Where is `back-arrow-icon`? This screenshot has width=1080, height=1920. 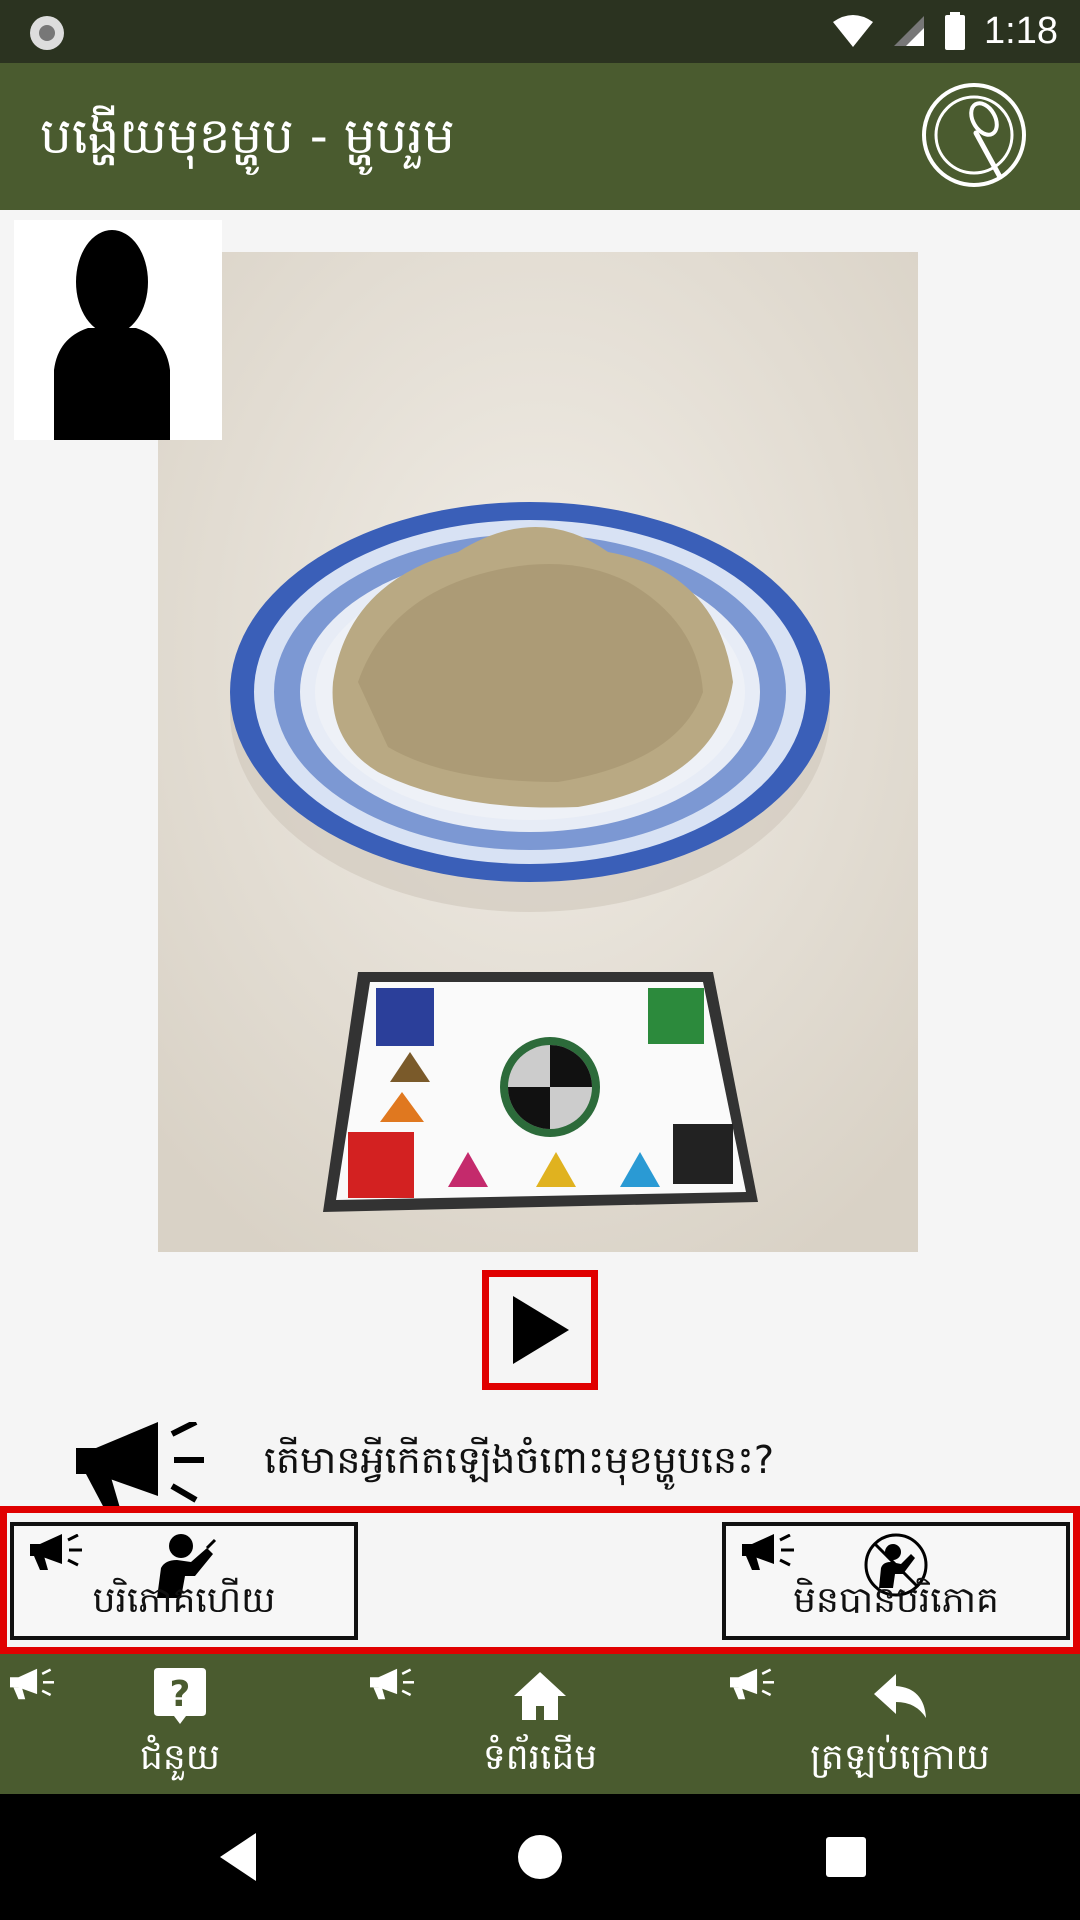 back-arrow-icon is located at coordinates (900, 1696).